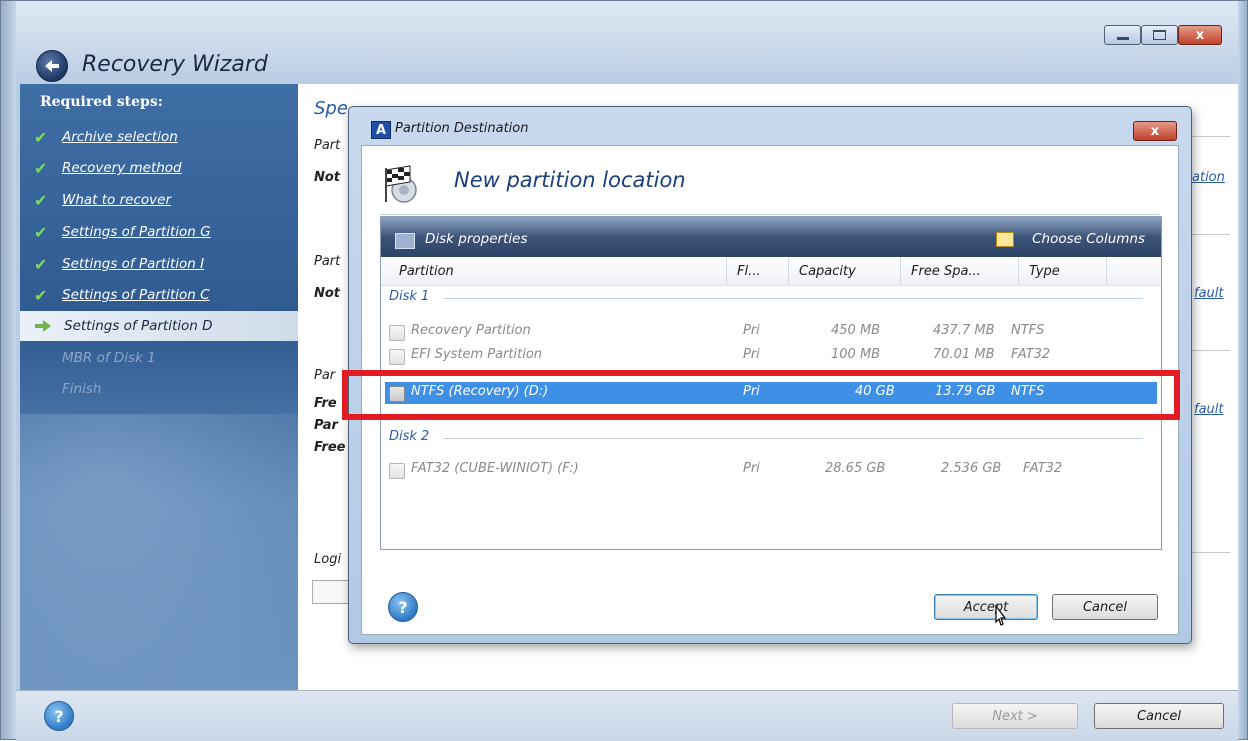  Describe the element at coordinates (462, 128) in the screenshot. I see `dialog-title: Partition Destination` at that location.